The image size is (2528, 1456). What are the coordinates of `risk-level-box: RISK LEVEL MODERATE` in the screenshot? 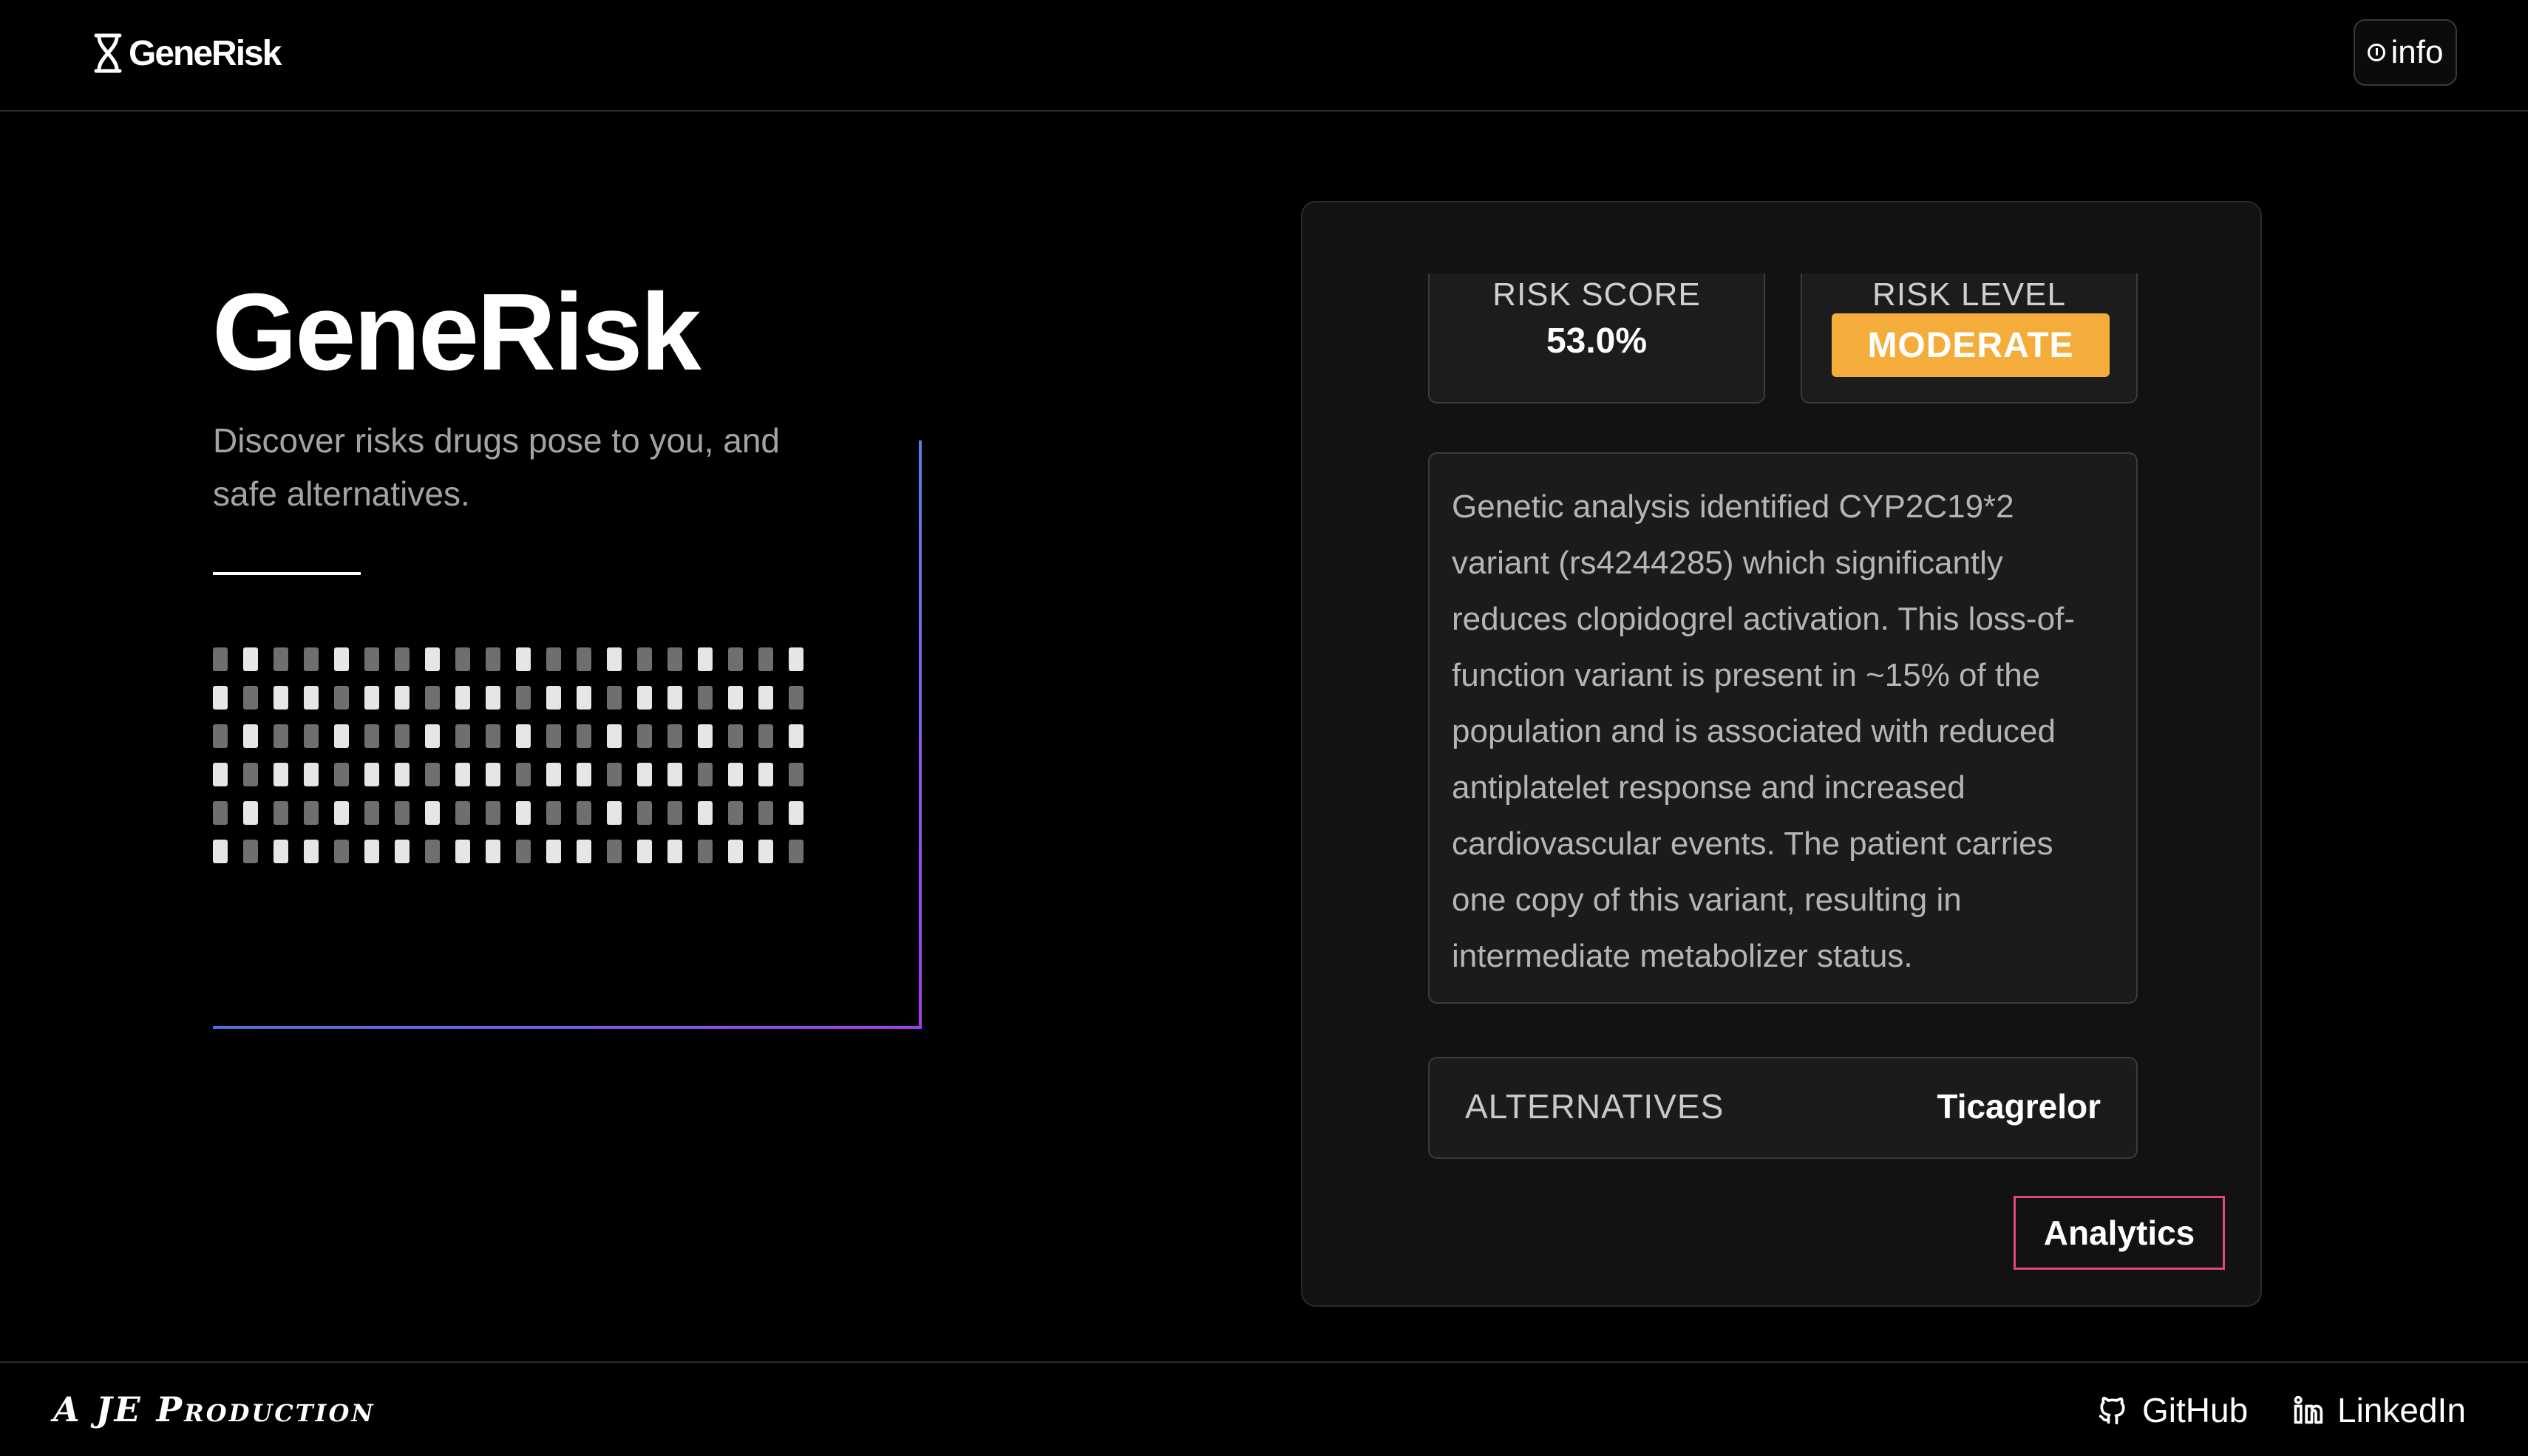 It's located at (1969, 338).